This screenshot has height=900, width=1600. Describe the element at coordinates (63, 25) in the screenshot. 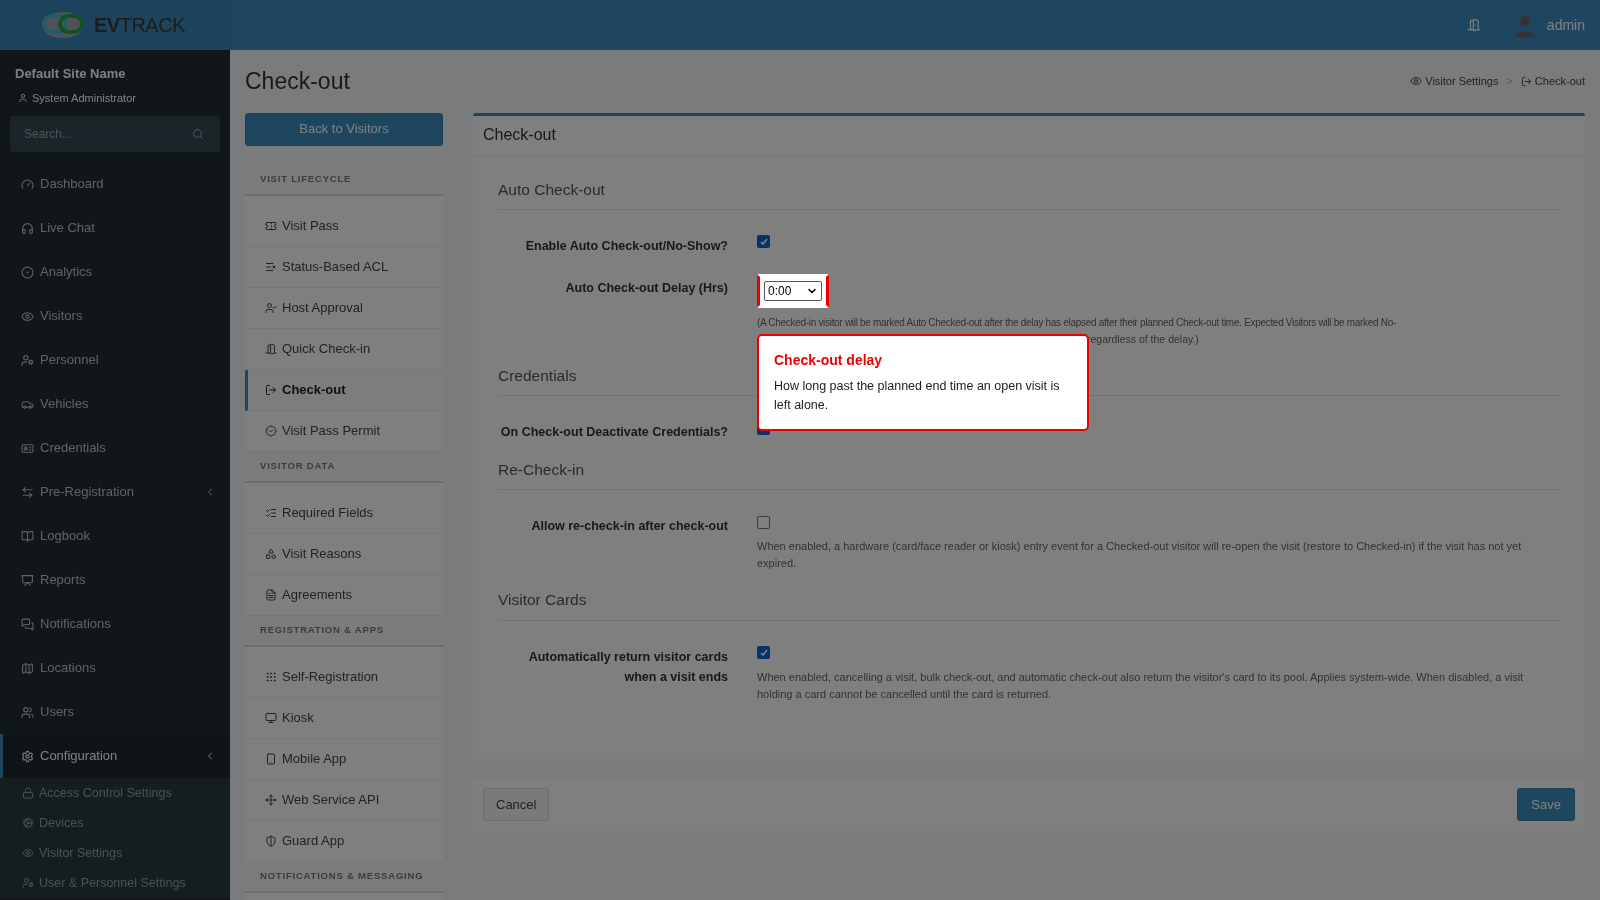

I see `logo-icon` at that location.